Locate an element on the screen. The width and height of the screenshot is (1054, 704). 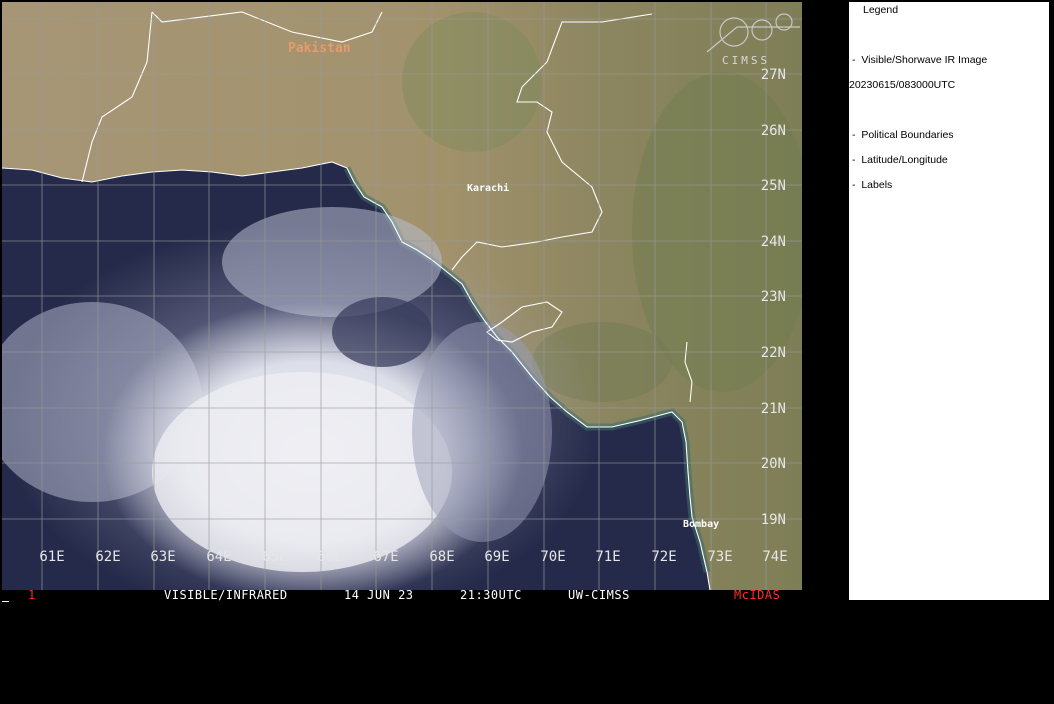
lat-label: 22N is located at coordinates (773, 353).